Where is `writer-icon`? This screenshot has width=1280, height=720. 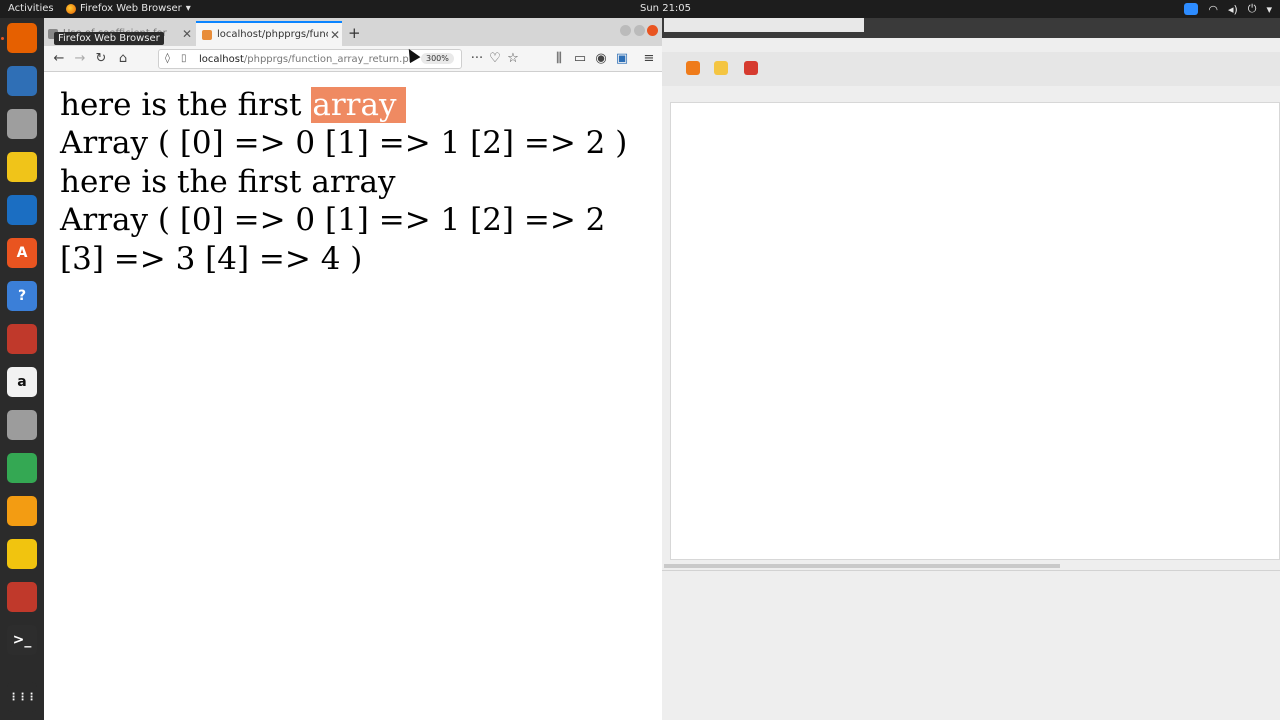
writer-icon is located at coordinates (22, 210).